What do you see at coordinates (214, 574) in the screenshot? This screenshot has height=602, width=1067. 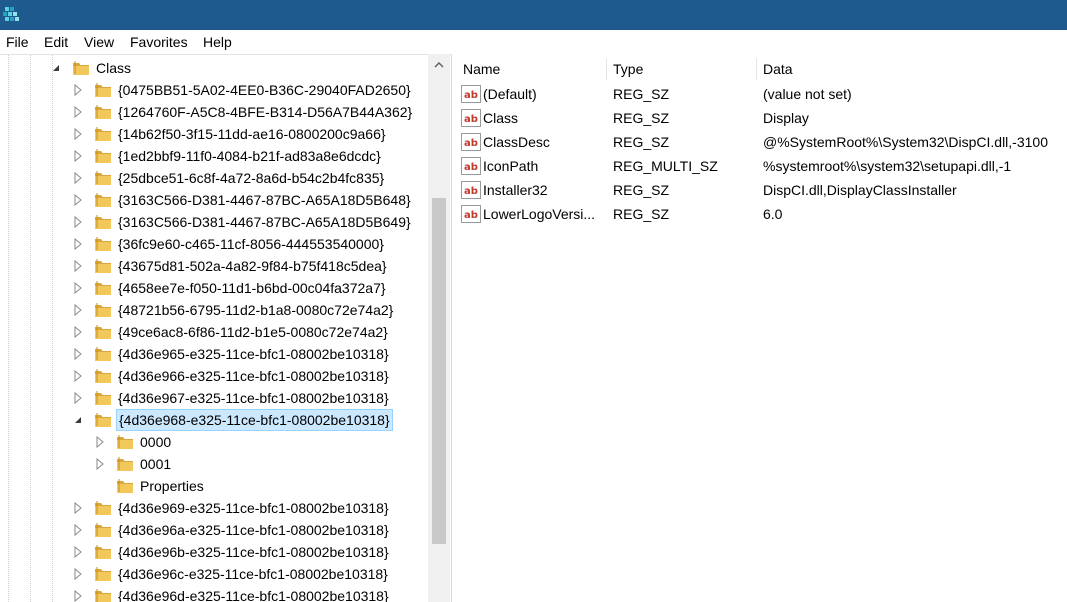 I see `tree-node: {4d36e96c-e325-11ce-bfc1-08002be10318}` at bounding box center [214, 574].